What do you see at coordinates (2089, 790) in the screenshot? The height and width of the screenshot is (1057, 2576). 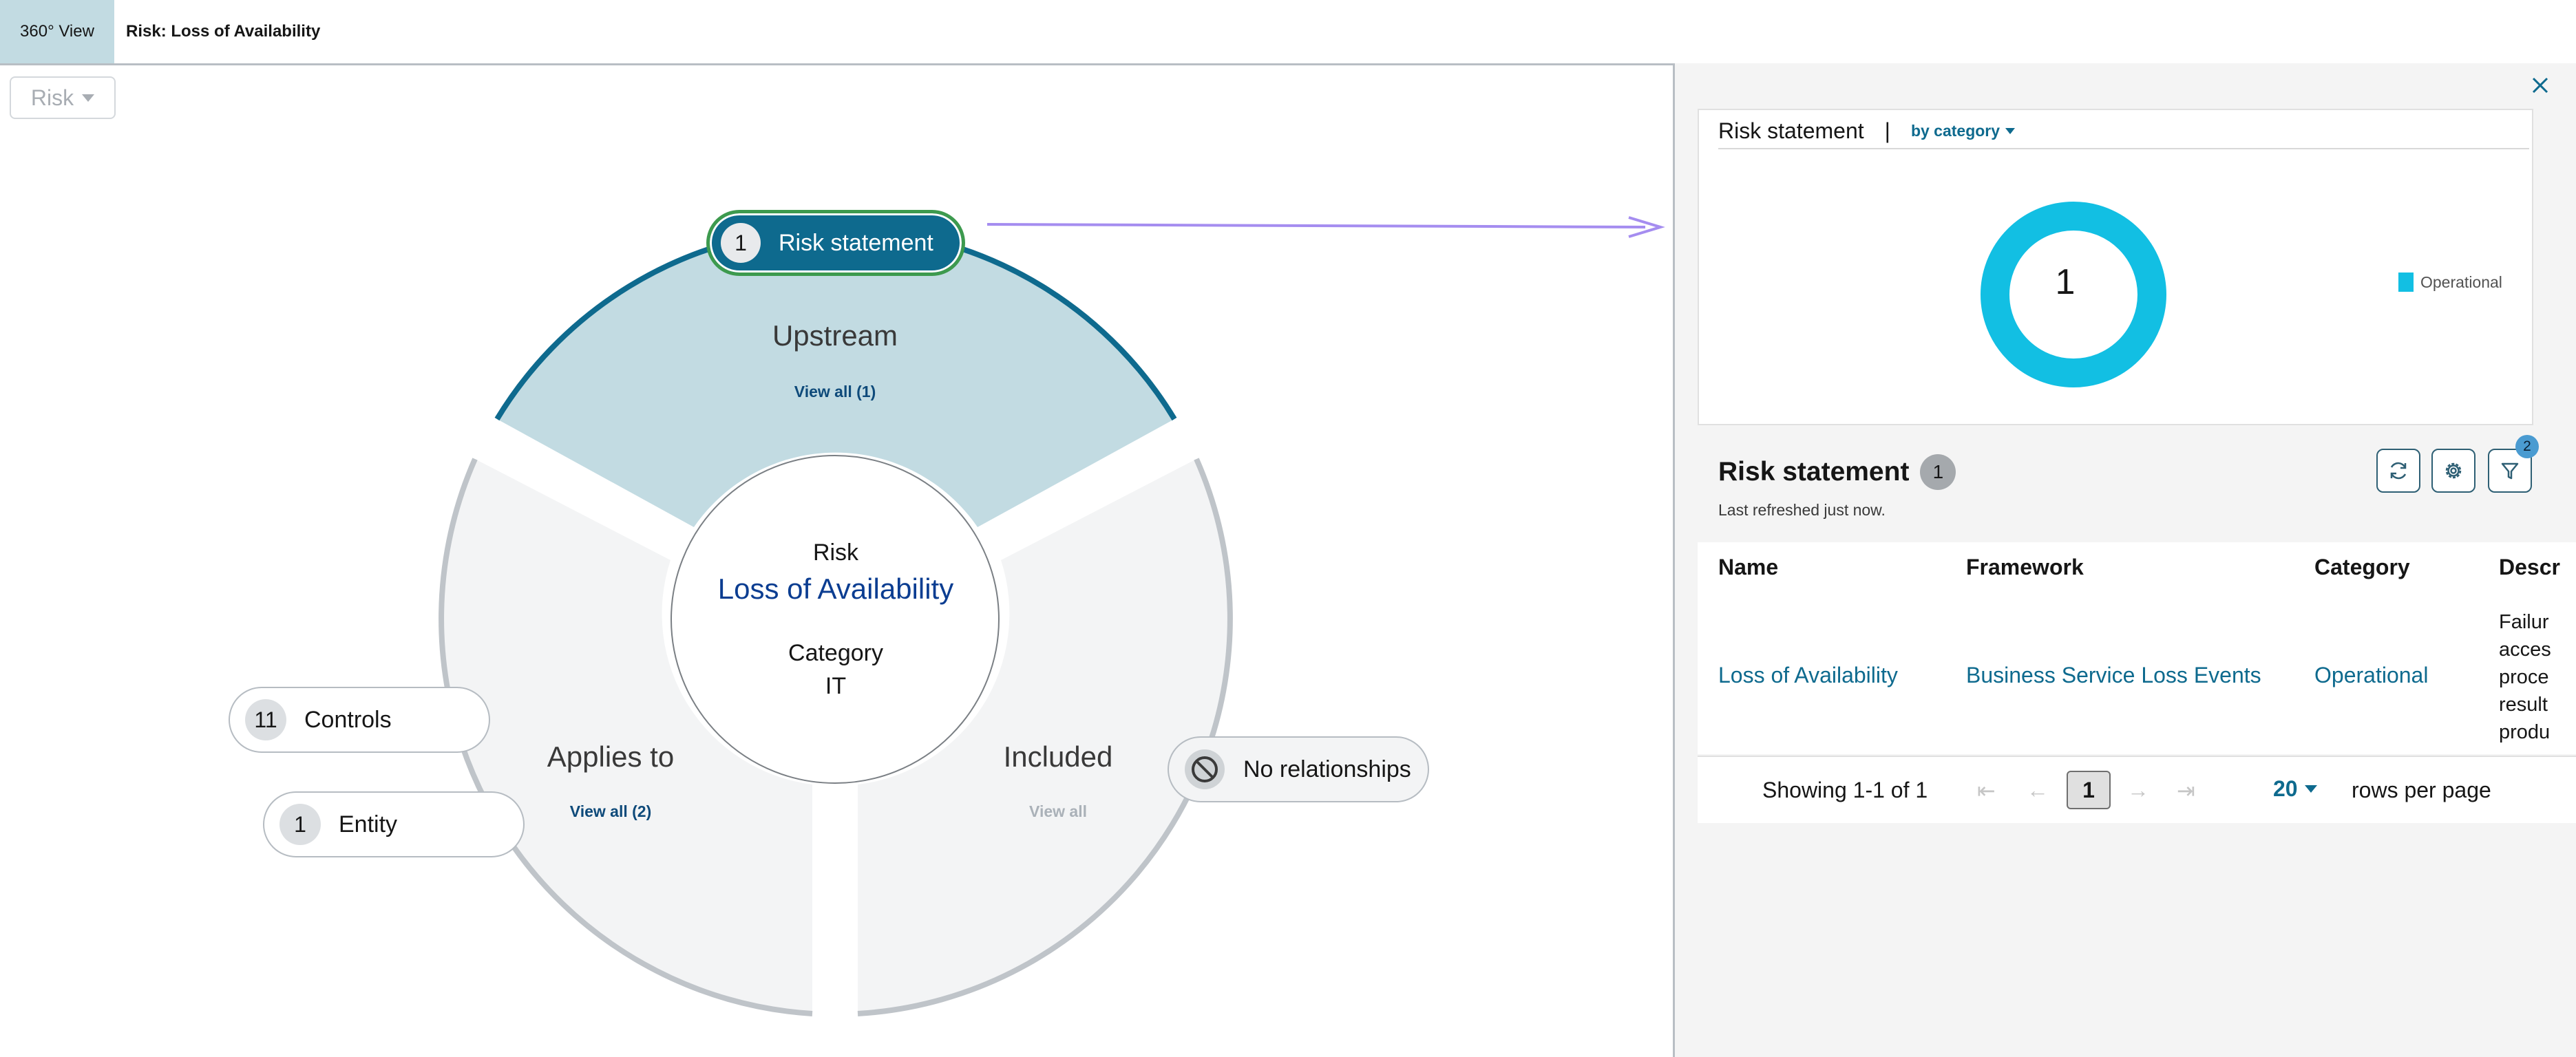 I see `current-page-button: 1` at bounding box center [2089, 790].